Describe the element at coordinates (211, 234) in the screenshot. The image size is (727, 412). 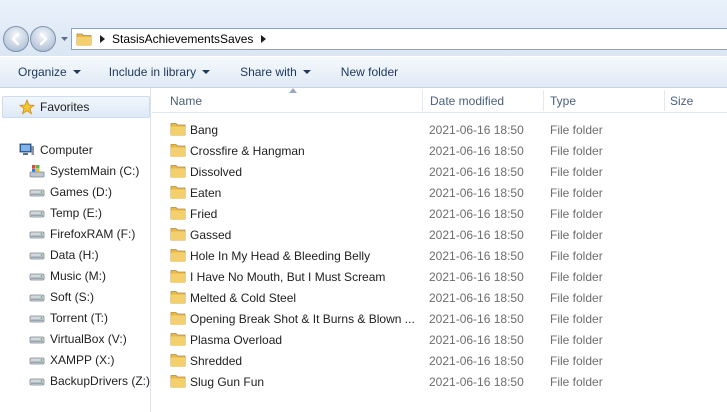
I see `file-name: Gassed` at that location.